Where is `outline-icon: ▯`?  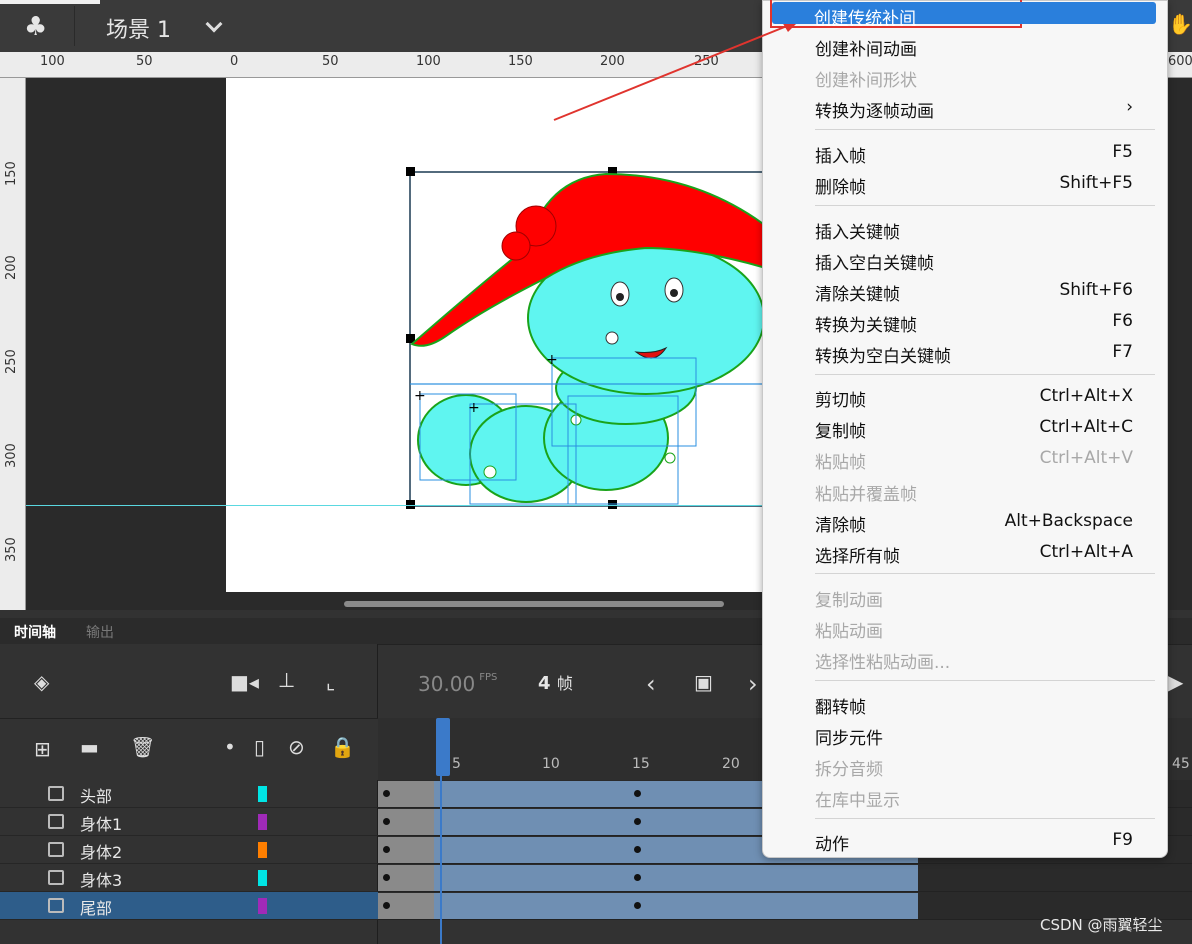
outline-icon: ▯ is located at coordinates (259, 747).